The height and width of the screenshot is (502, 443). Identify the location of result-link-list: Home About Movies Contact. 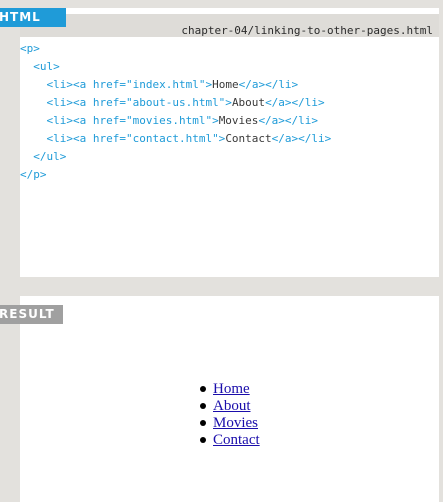
(229, 415).